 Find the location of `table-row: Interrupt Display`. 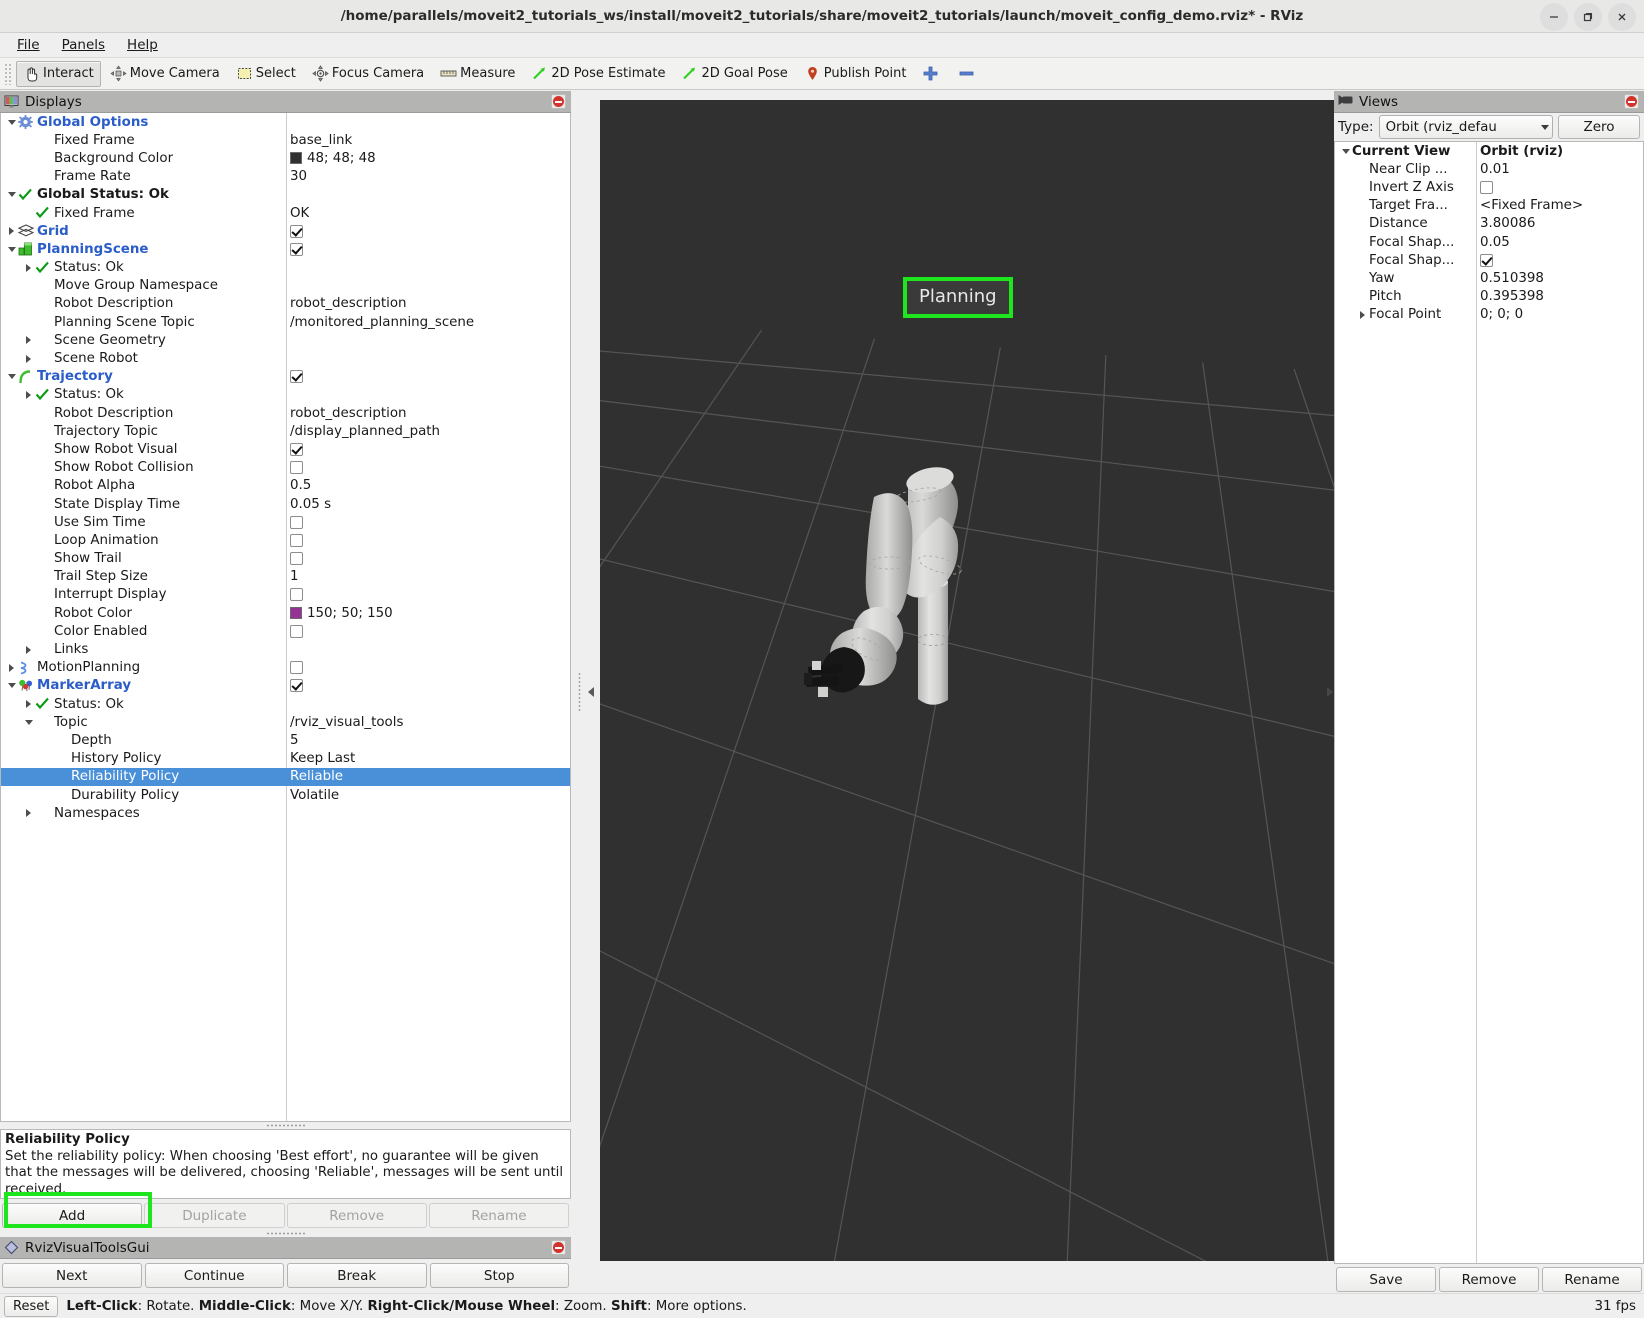

table-row: Interrupt Display is located at coordinates (285, 595).